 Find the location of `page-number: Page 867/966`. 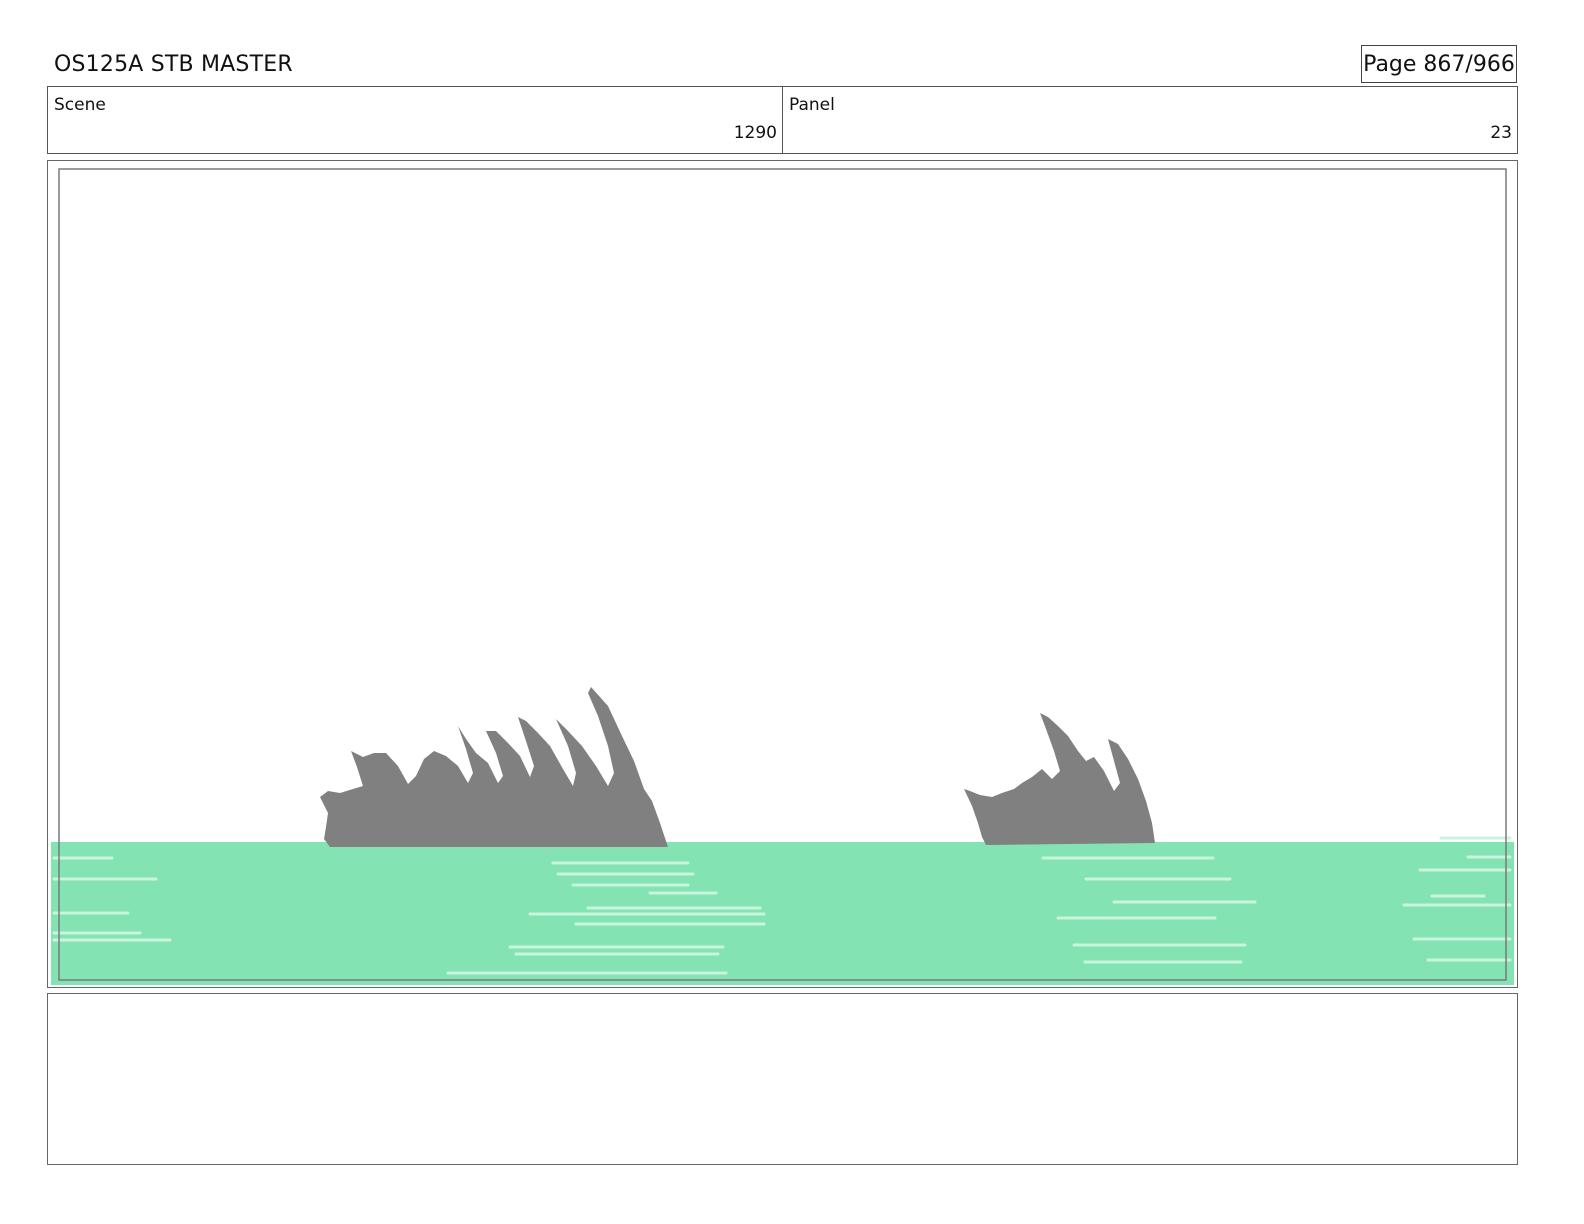

page-number: Page 867/966 is located at coordinates (1439, 64).